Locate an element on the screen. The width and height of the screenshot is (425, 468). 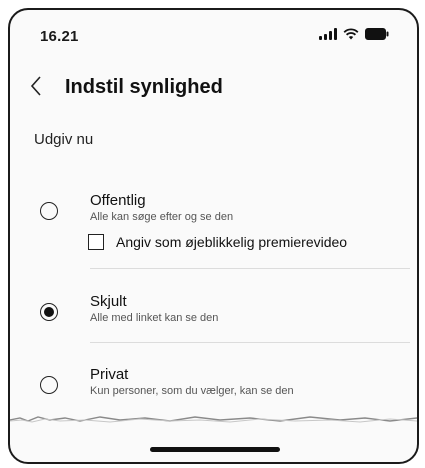
option-subtitle: Kun personer, som du vælger, kan se den is located at coordinates (192, 391).